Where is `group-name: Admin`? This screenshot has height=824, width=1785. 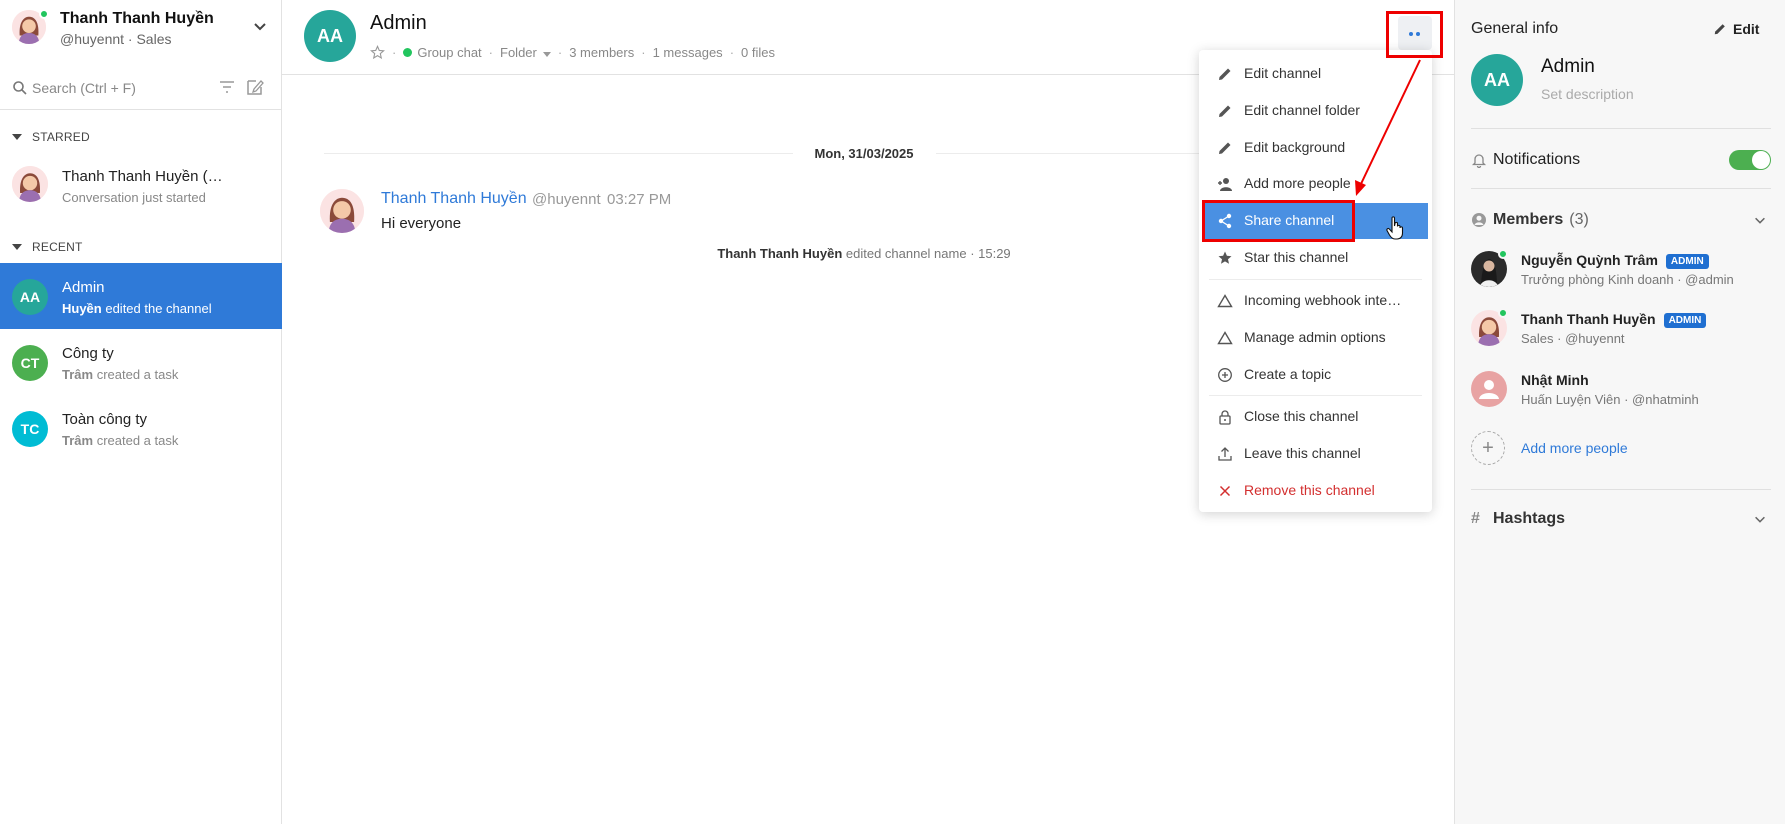 group-name: Admin is located at coordinates (1568, 66).